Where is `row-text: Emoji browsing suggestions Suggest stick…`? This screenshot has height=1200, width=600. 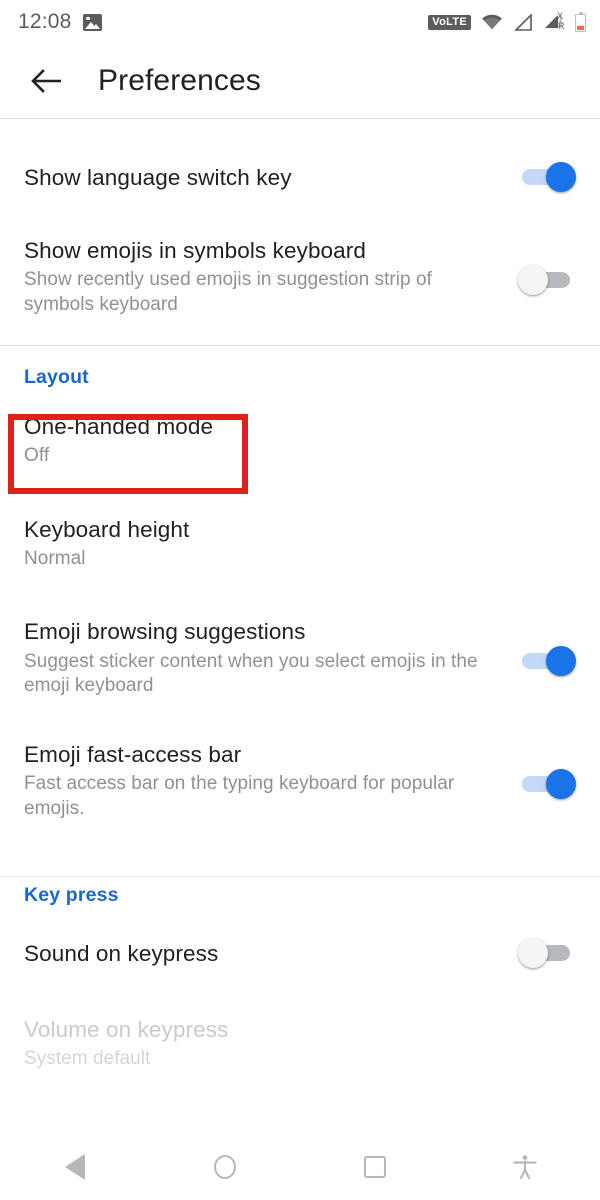
row-text: Emoji browsing suggestions Suggest stick… is located at coordinates (271, 658).